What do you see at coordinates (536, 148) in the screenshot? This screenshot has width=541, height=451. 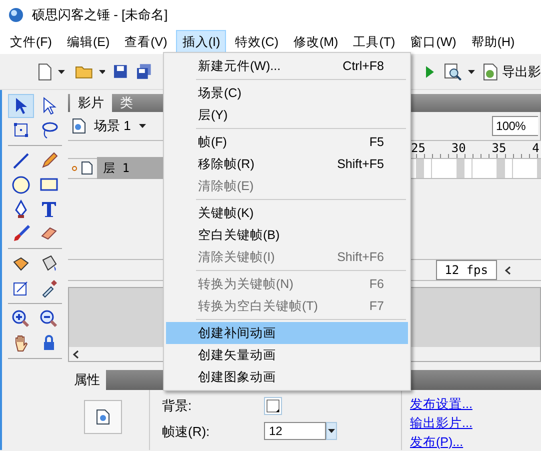 I see `ruler-number: 4` at bounding box center [536, 148].